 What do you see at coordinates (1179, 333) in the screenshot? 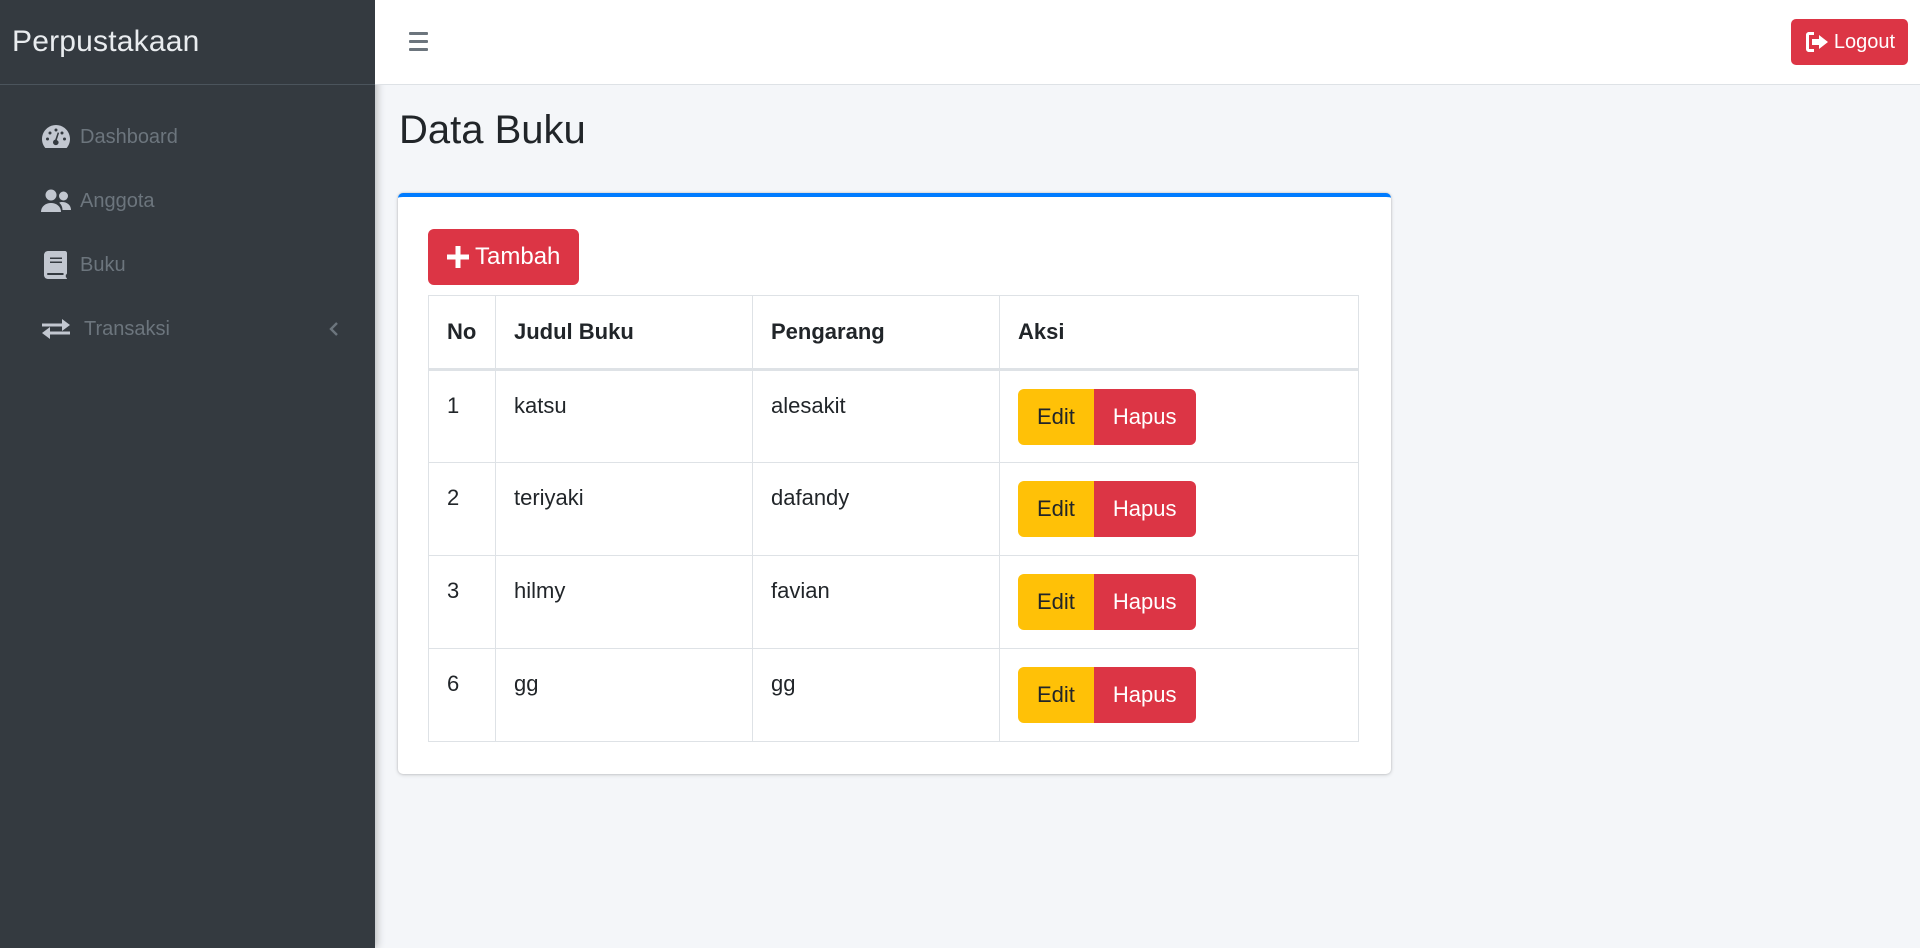
I see `header-aksi: Aksi` at bounding box center [1179, 333].